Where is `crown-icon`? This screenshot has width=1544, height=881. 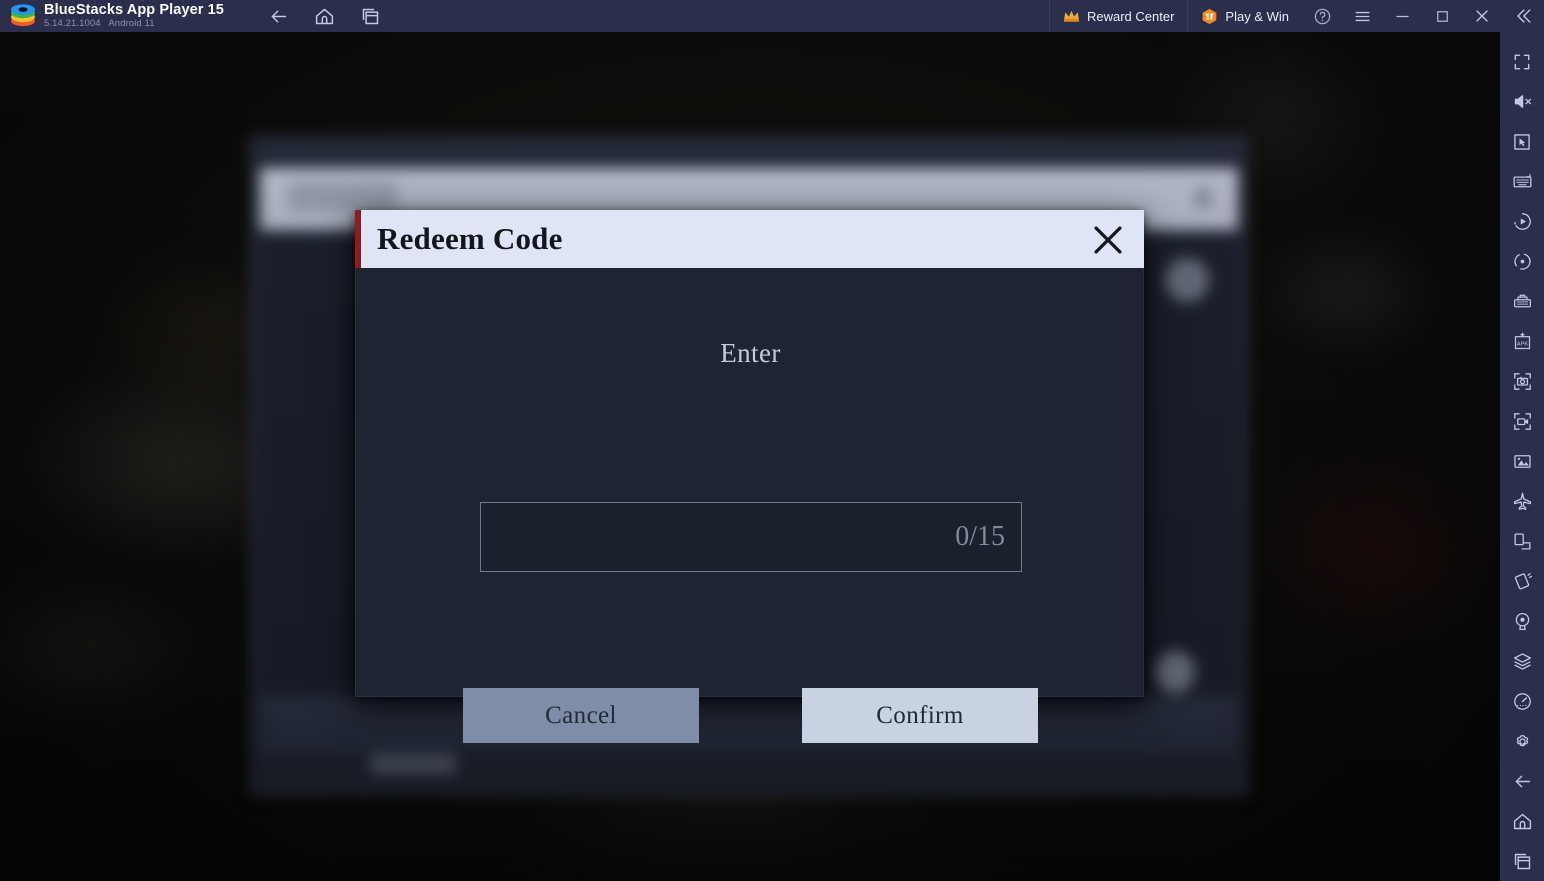 crown-icon is located at coordinates (1071, 16).